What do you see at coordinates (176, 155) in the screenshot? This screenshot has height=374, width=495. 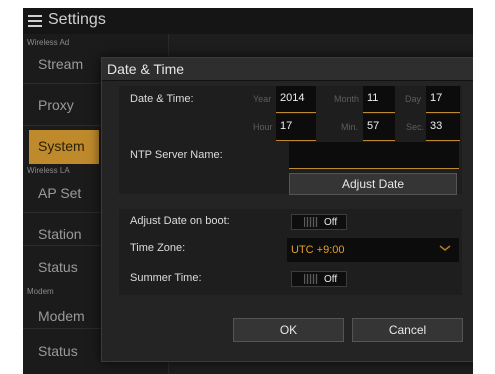 I see `ntp-server-label: NTP Server Name:` at bounding box center [176, 155].